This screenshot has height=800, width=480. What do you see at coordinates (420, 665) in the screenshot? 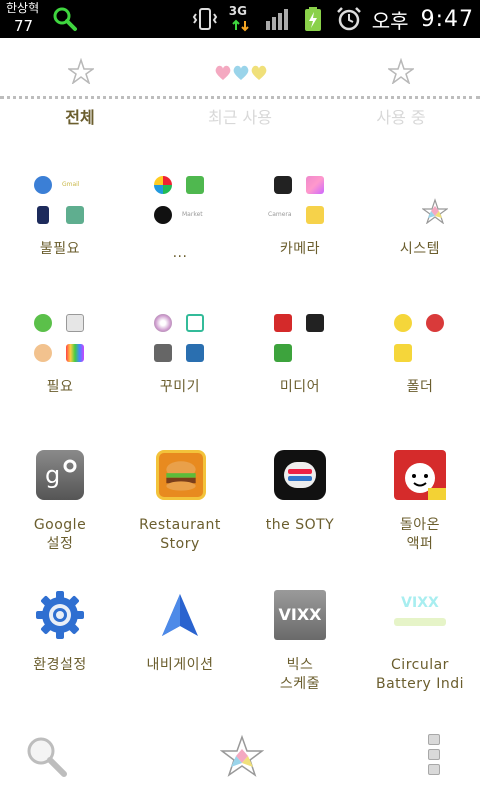
I see `app-label: Circular` at bounding box center [420, 665].